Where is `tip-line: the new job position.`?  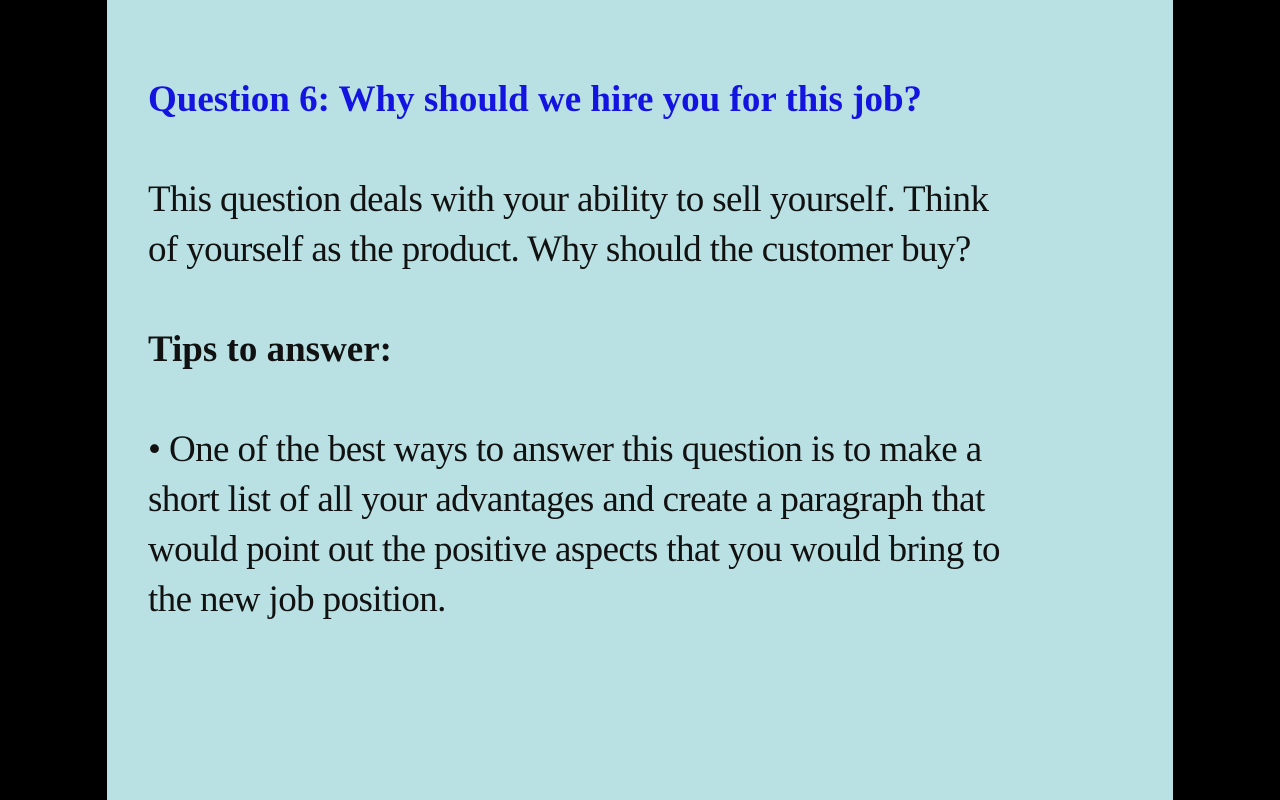
tip-line: the new job position. is located at coordinates (297, 599).